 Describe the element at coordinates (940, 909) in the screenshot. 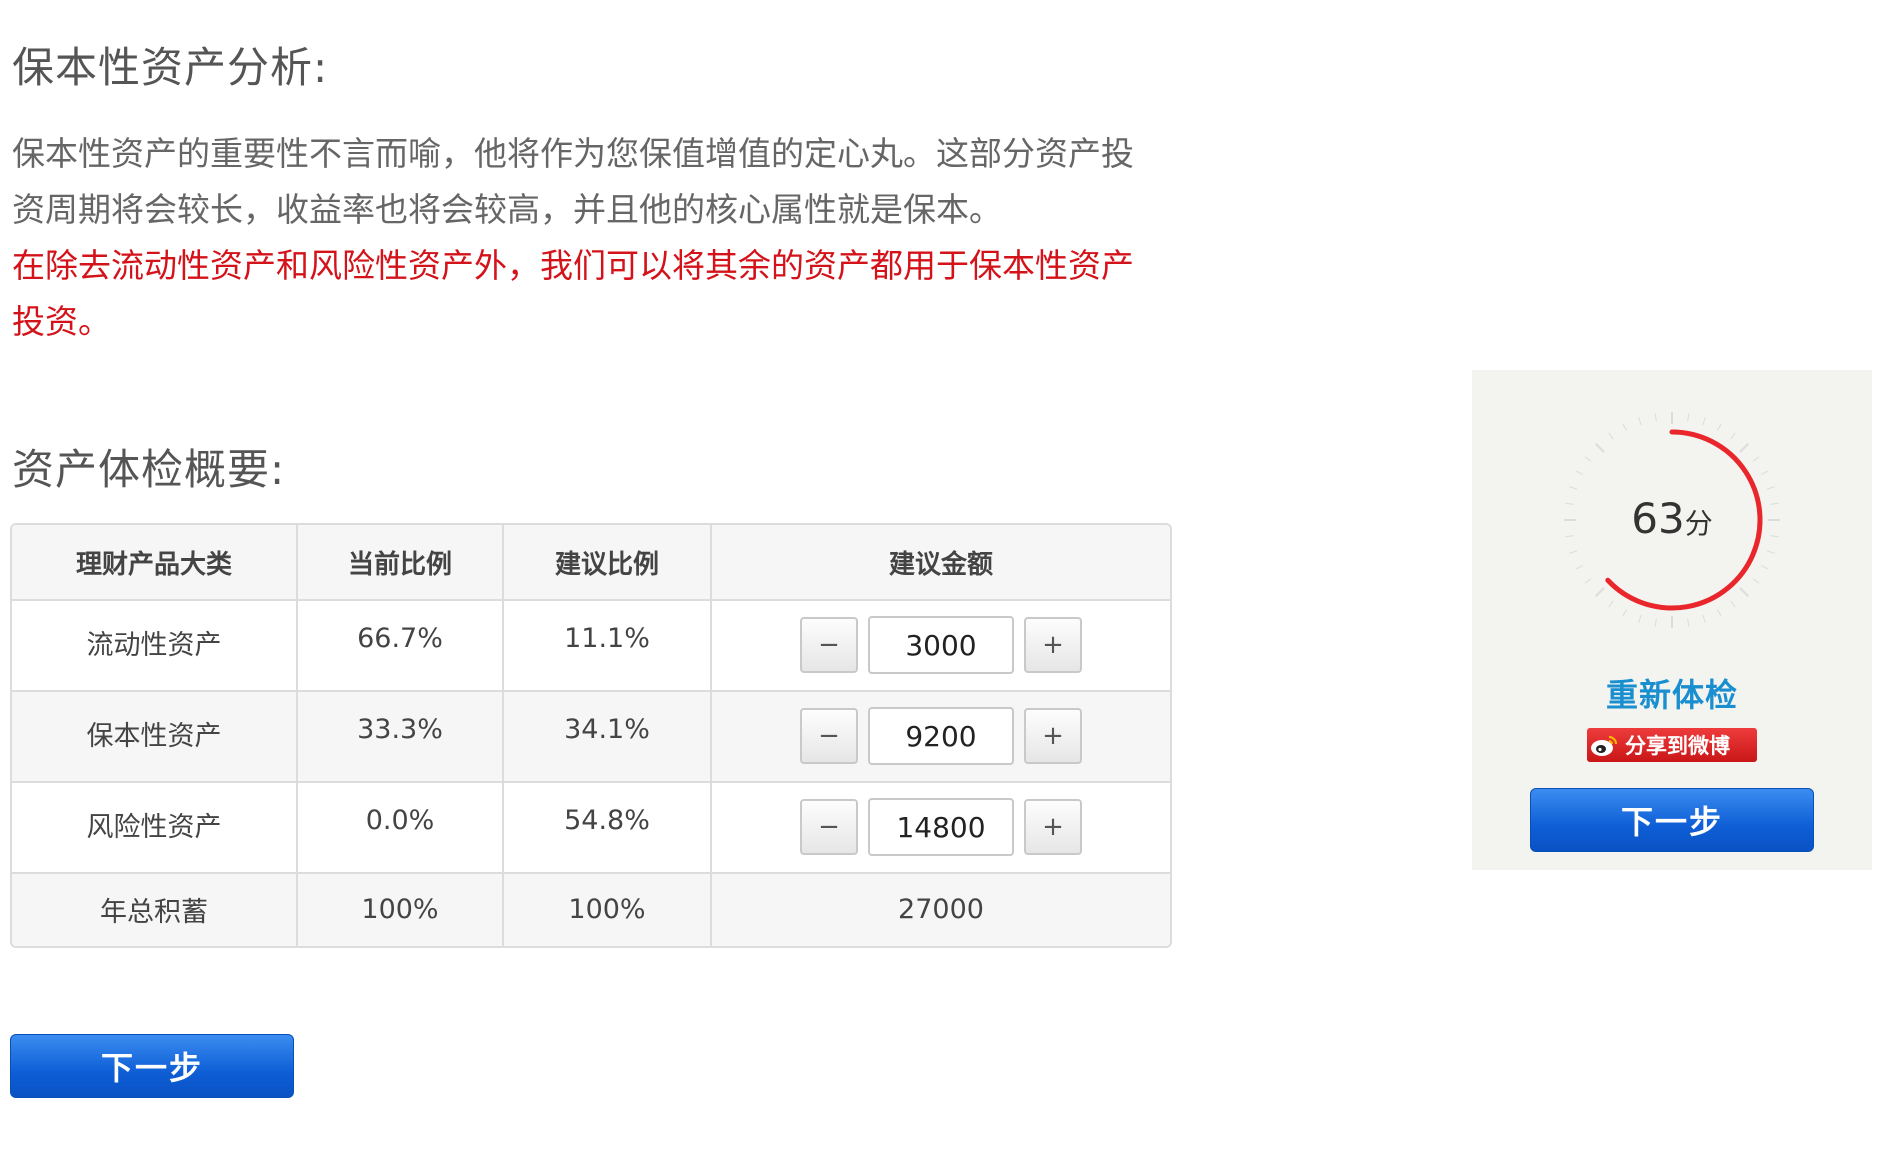

I see `cell-total-amount: 27000` at that location.